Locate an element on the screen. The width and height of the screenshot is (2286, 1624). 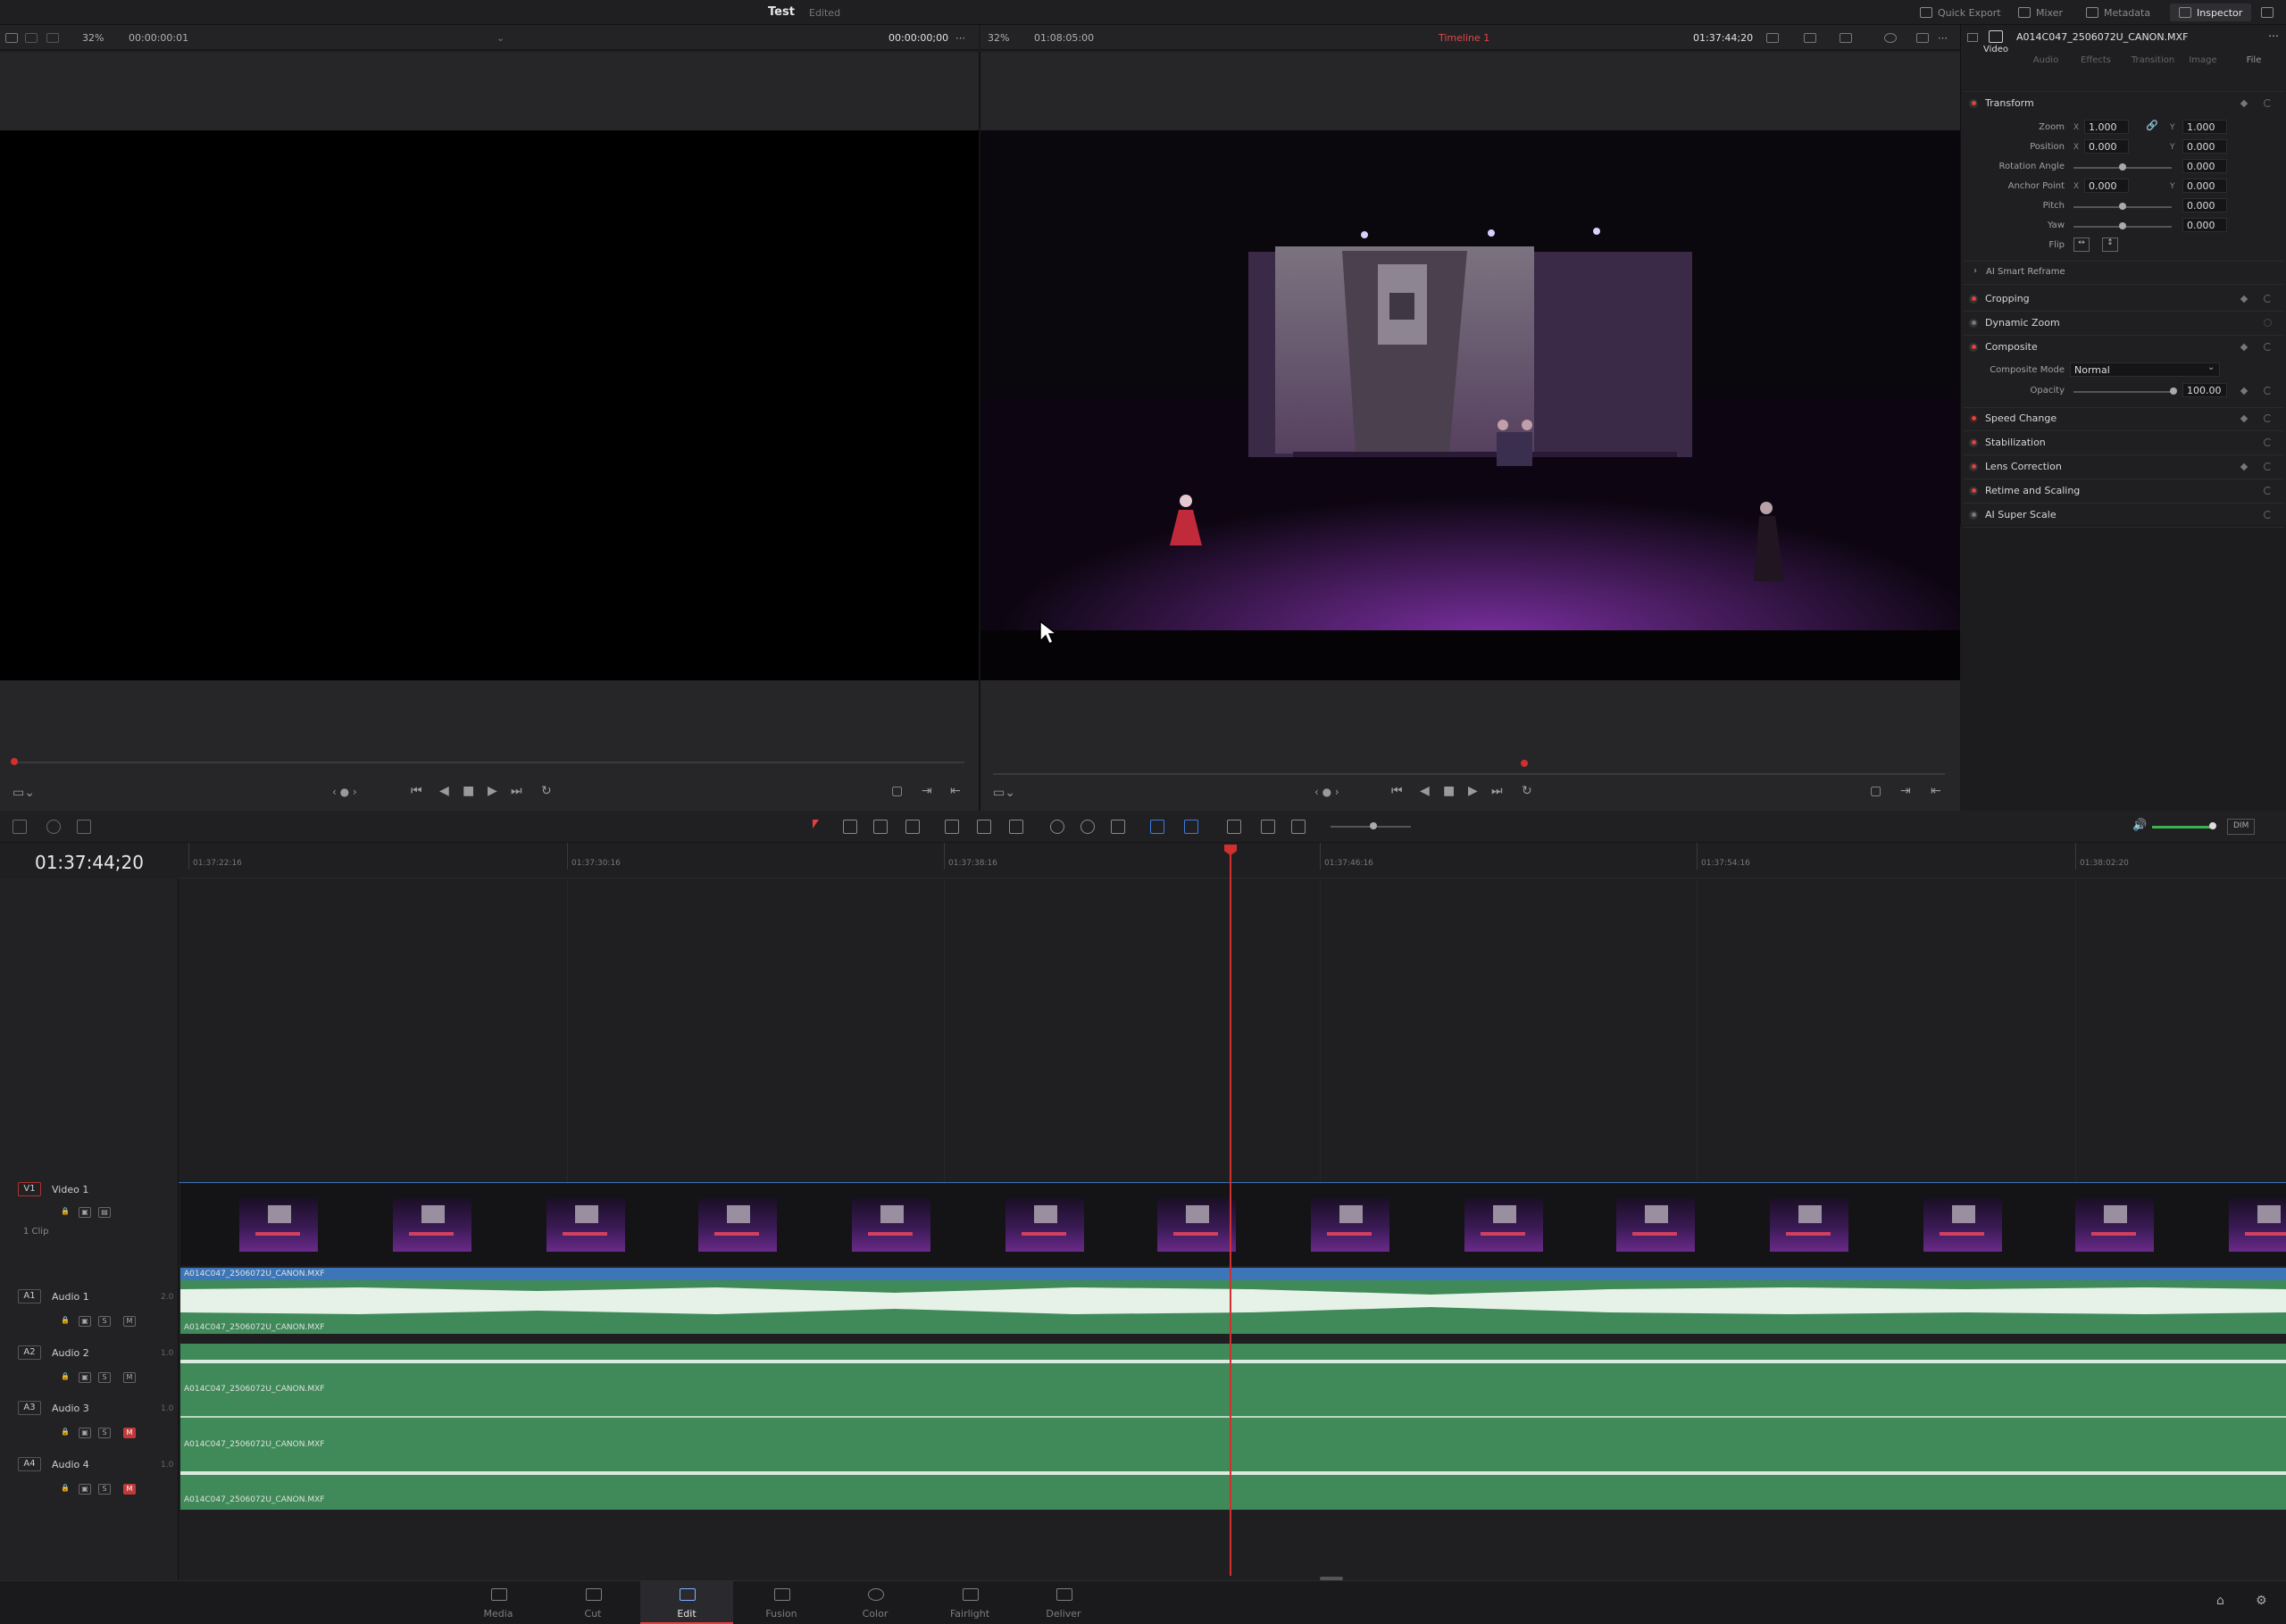
timeline-play-icon: ▶ is located at coordinates (1473, 791).